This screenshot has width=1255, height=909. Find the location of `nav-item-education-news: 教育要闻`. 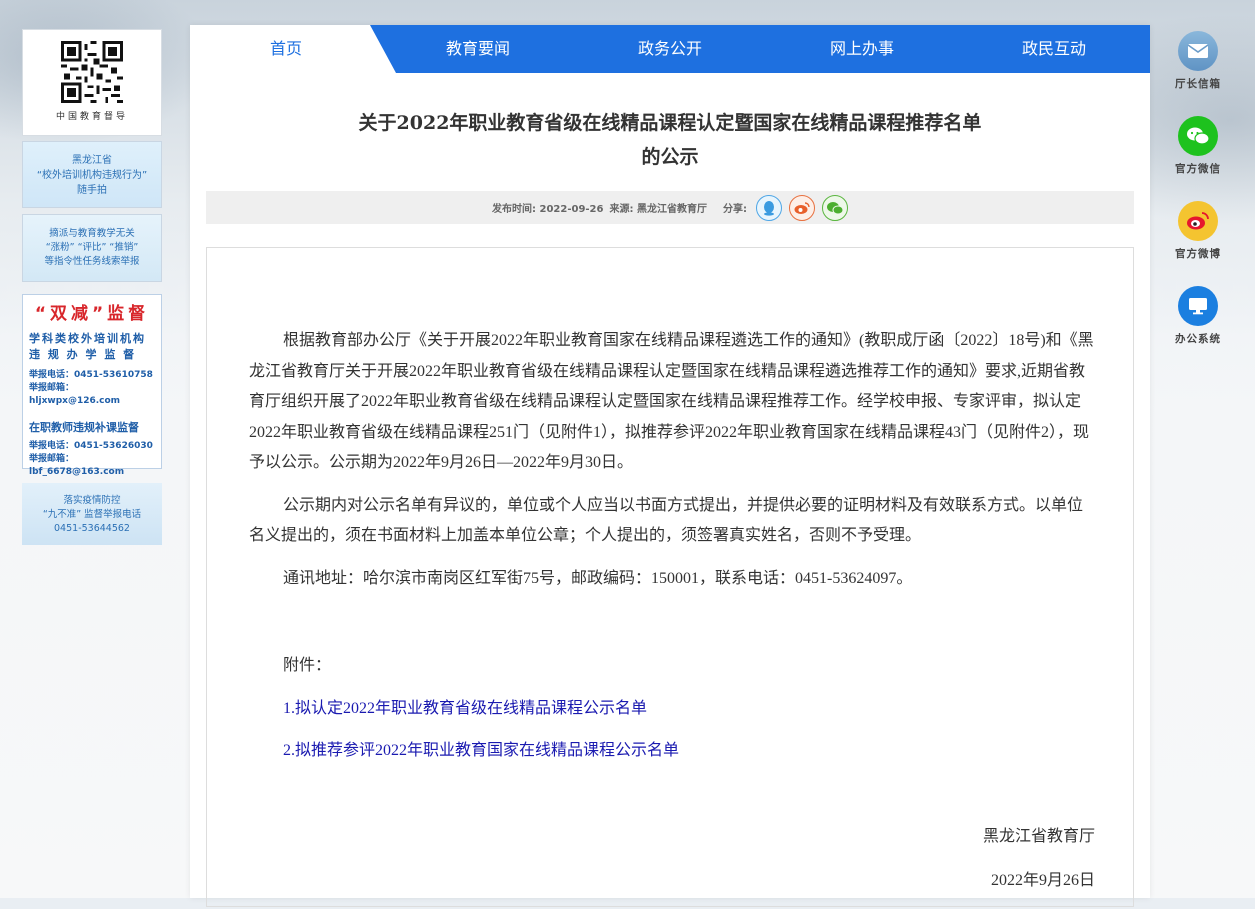

nav-item-education-news: 教育要闻 is located at coordinates (478, 49).